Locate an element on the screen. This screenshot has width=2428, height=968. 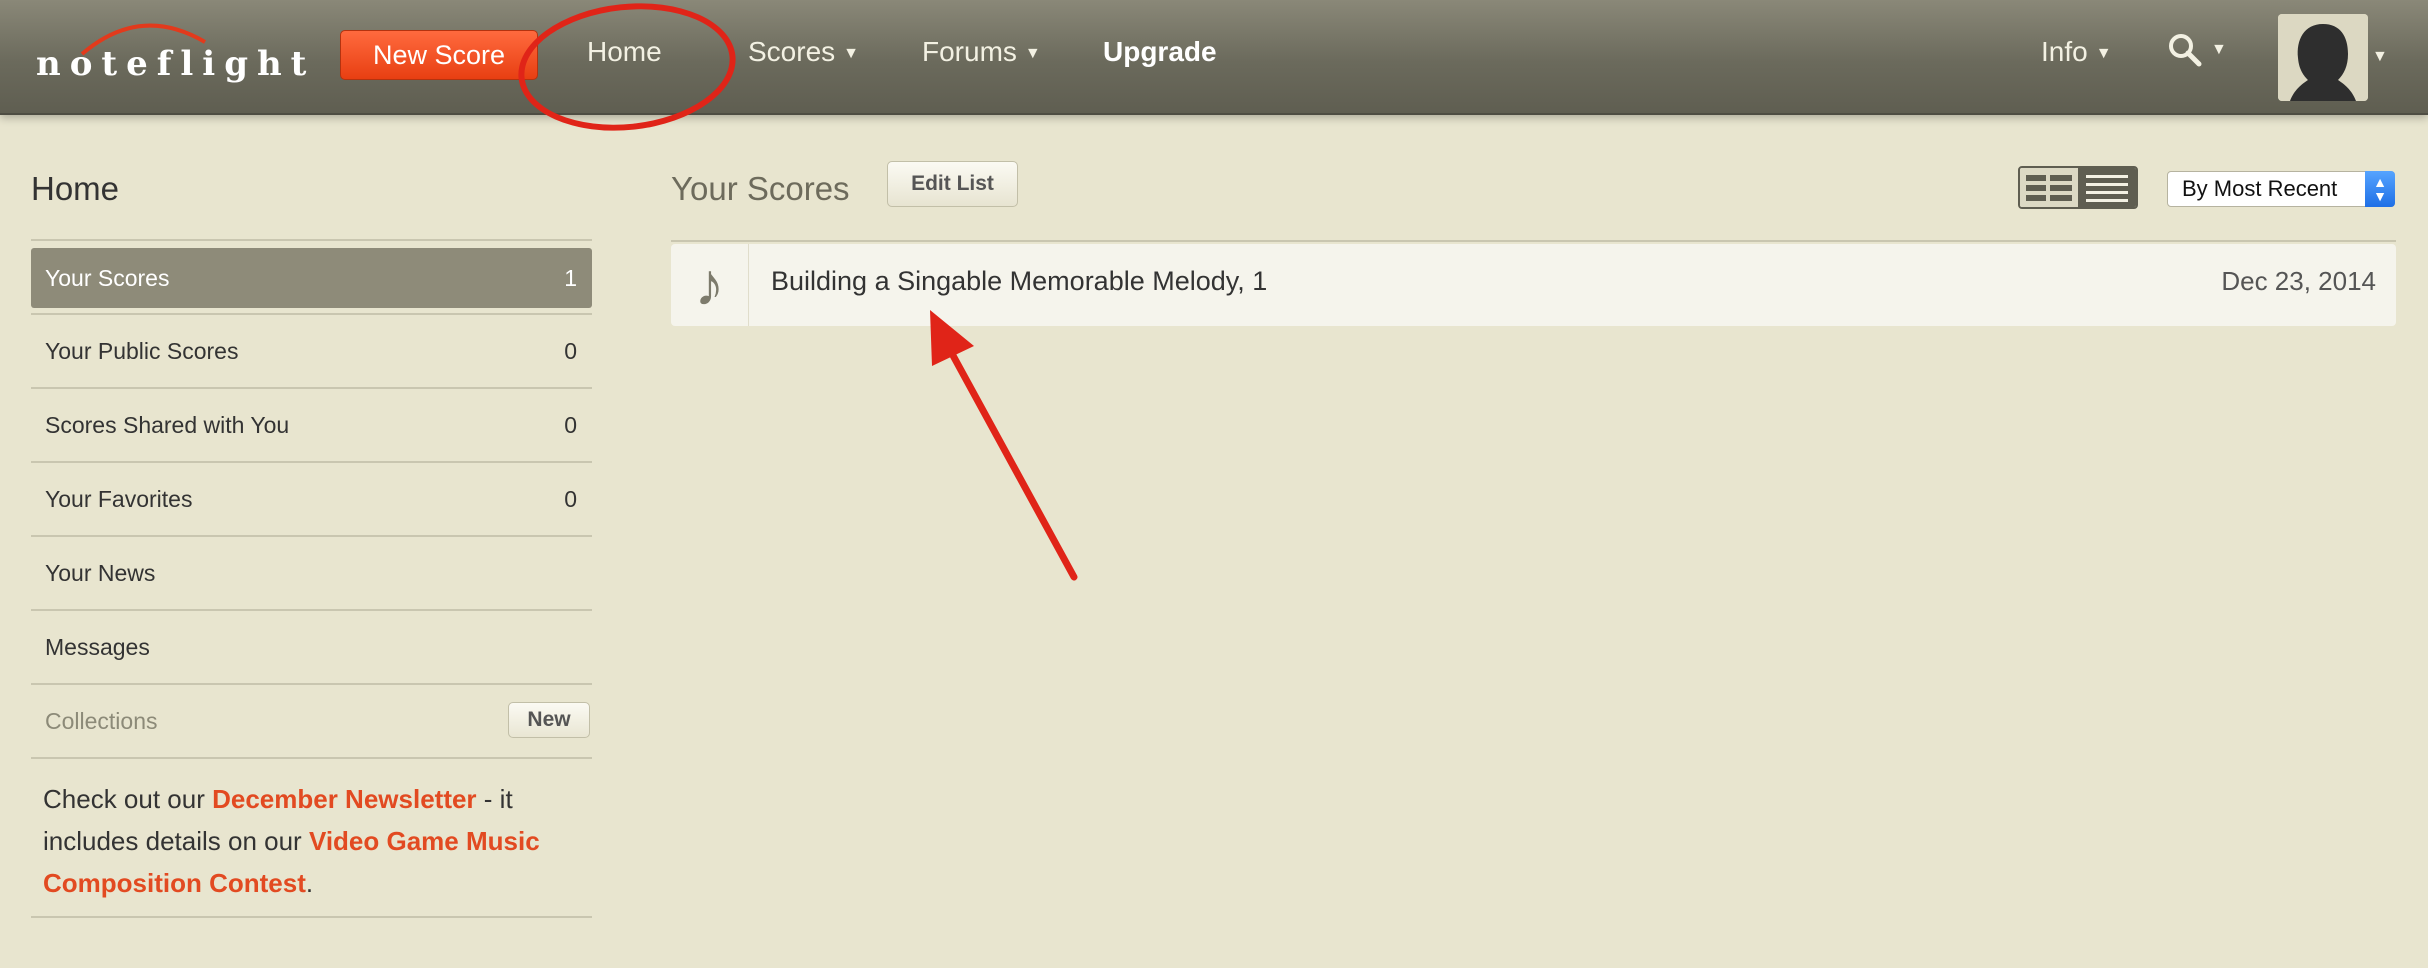
sidebar-collections-header: Collections New is located at coordinates (311, 721).